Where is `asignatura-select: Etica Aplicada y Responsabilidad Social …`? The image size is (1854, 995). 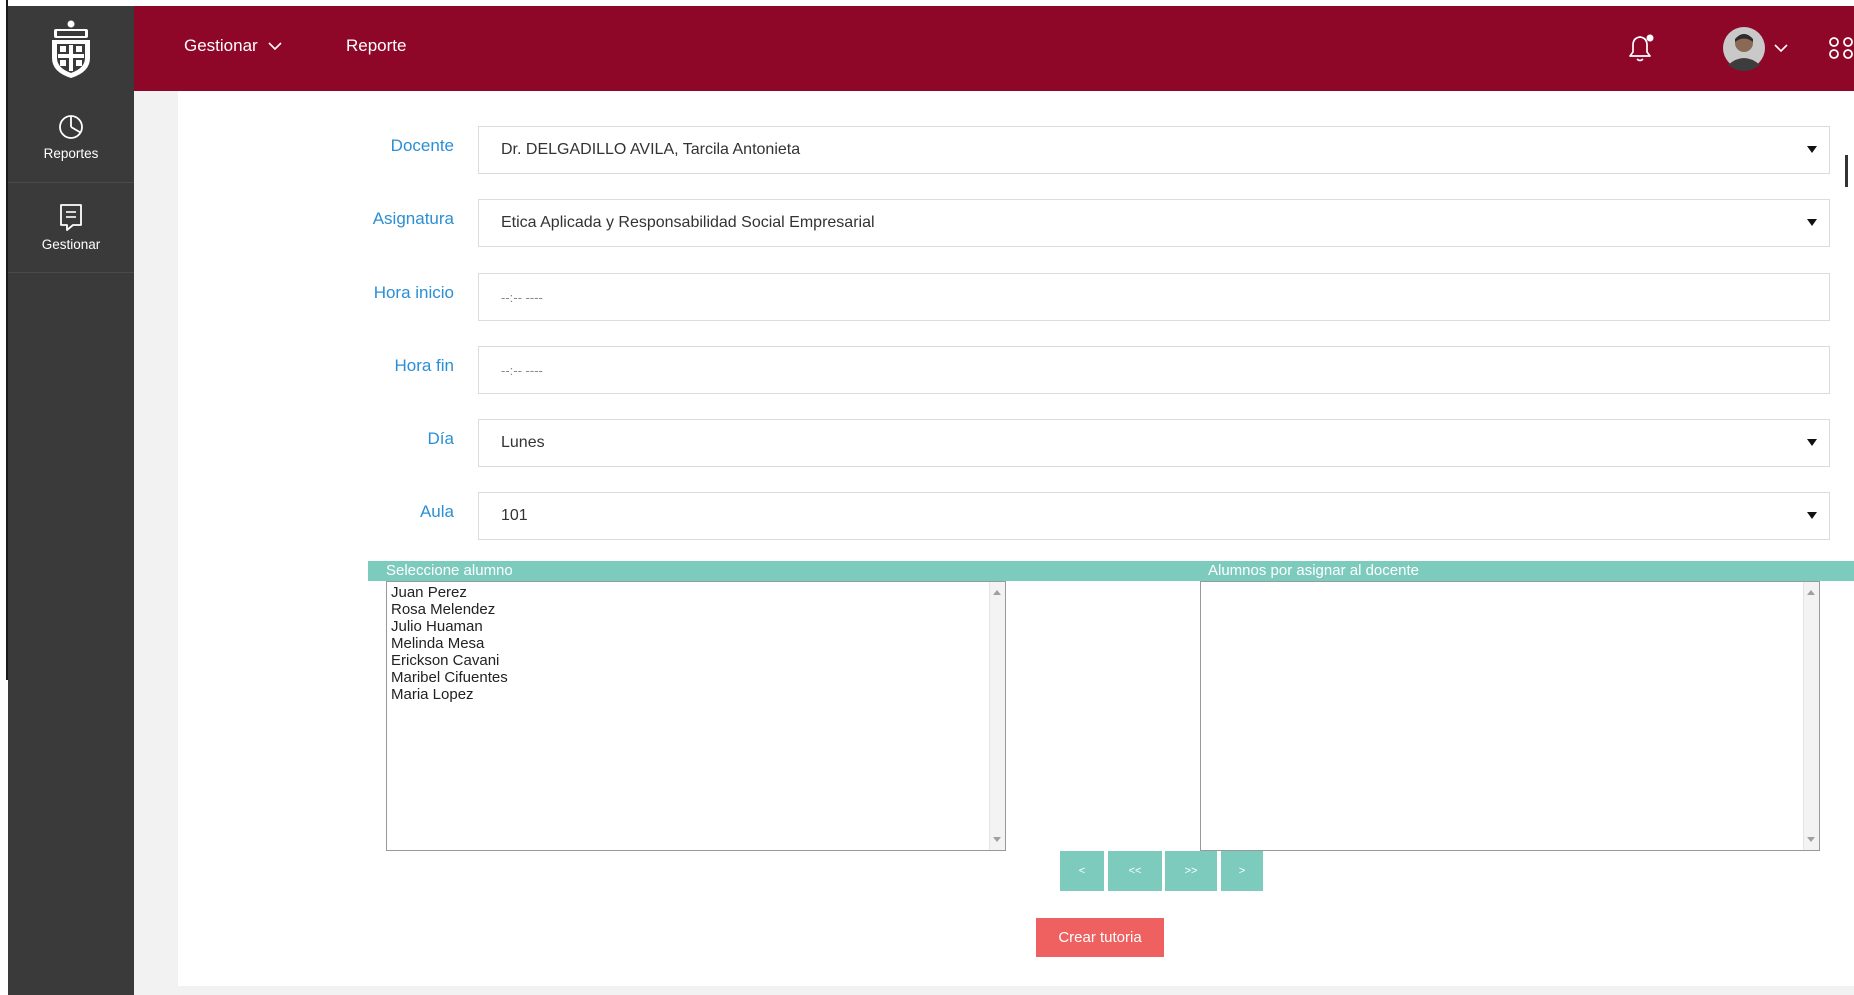
asignatura-select: Etica Aplicada y Responsabilidad Social … is located at coordinates (1154, 223).